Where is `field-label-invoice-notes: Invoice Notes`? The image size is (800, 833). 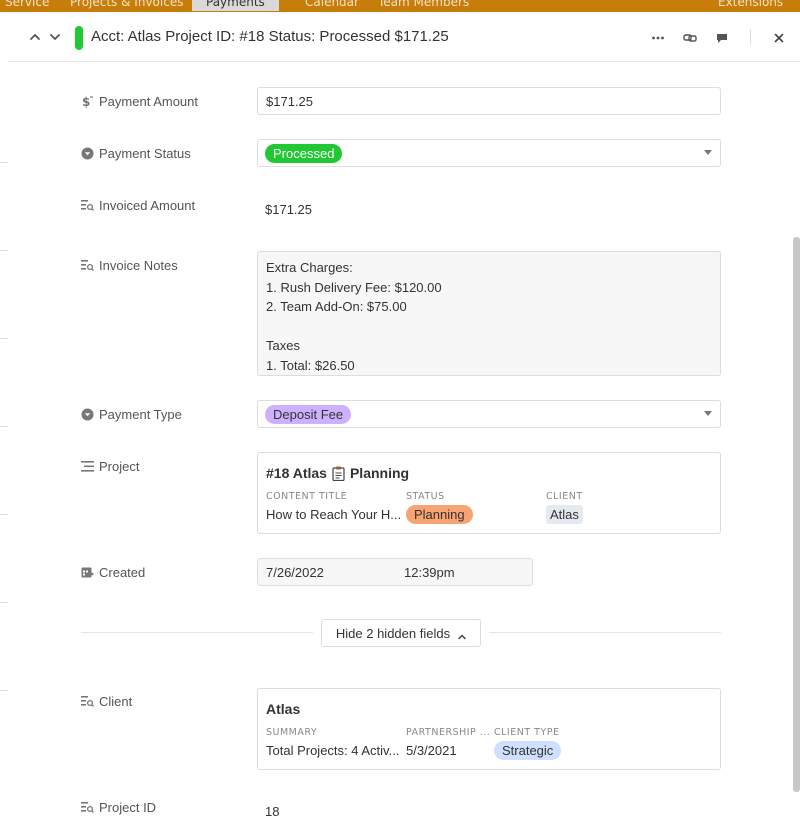
field-label-invoice-notes: Invoice Notes is located at coordinates (129, 265).